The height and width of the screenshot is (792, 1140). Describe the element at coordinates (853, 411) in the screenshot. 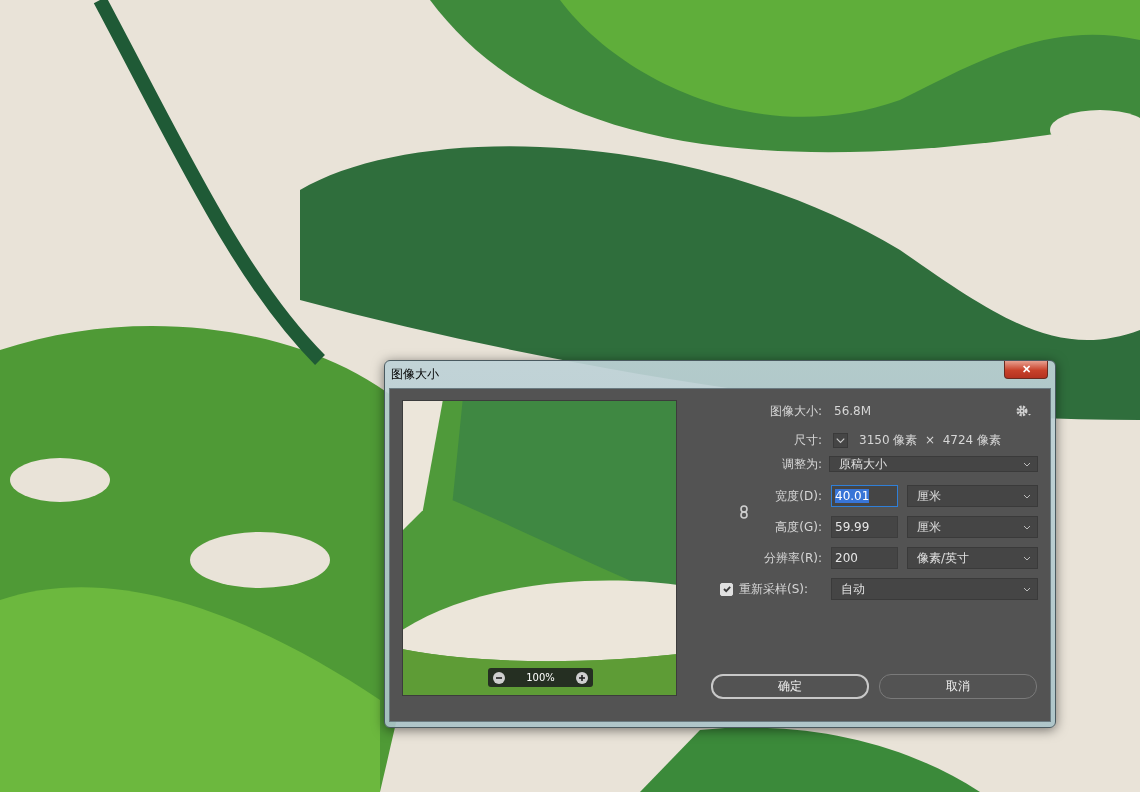

I see `image-size-value: 56.8M` at that location.